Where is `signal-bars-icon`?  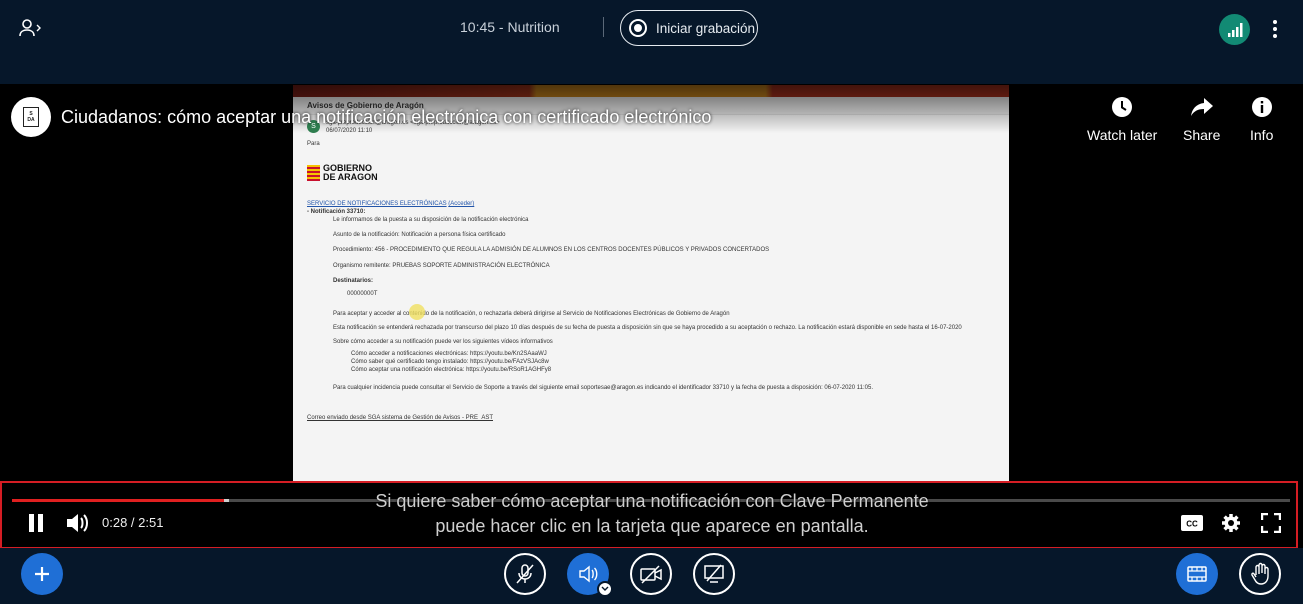
signal-bars-icon is located at coordinates (1234, 29).